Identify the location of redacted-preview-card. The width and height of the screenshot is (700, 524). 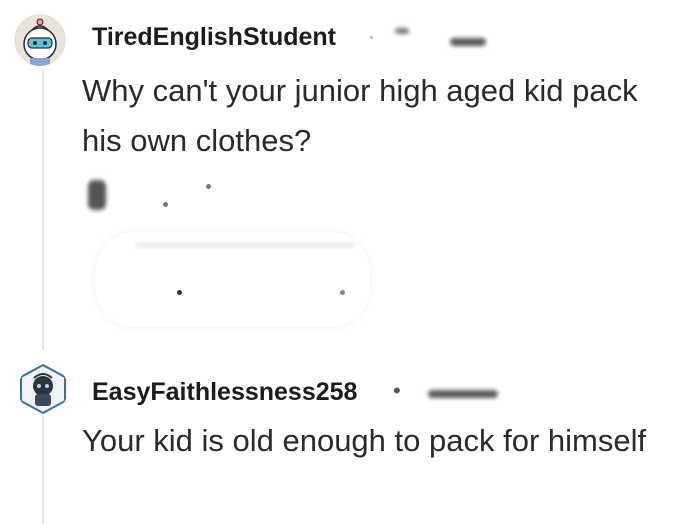
(232, 279).